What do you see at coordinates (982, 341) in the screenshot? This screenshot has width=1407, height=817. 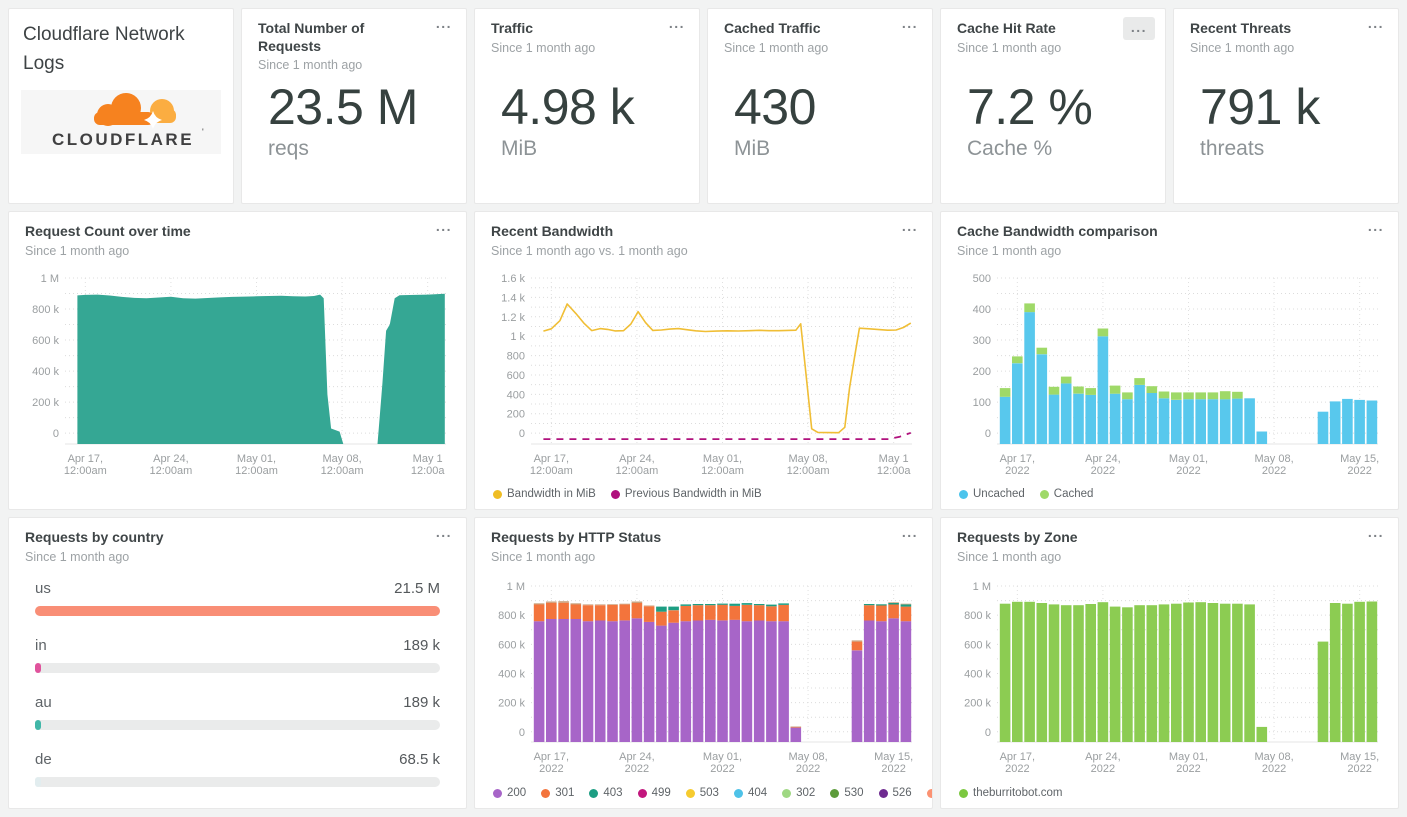 I see `svg-text: 300` at bounding box center [982, 341].